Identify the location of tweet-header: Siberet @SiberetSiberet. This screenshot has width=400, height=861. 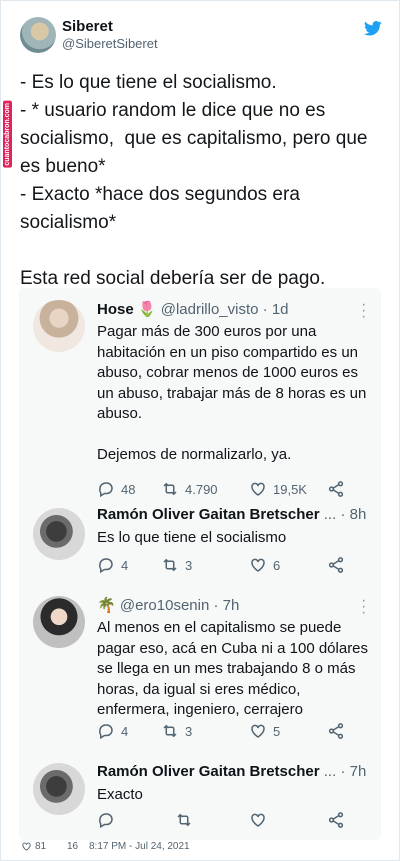
(201, 37).